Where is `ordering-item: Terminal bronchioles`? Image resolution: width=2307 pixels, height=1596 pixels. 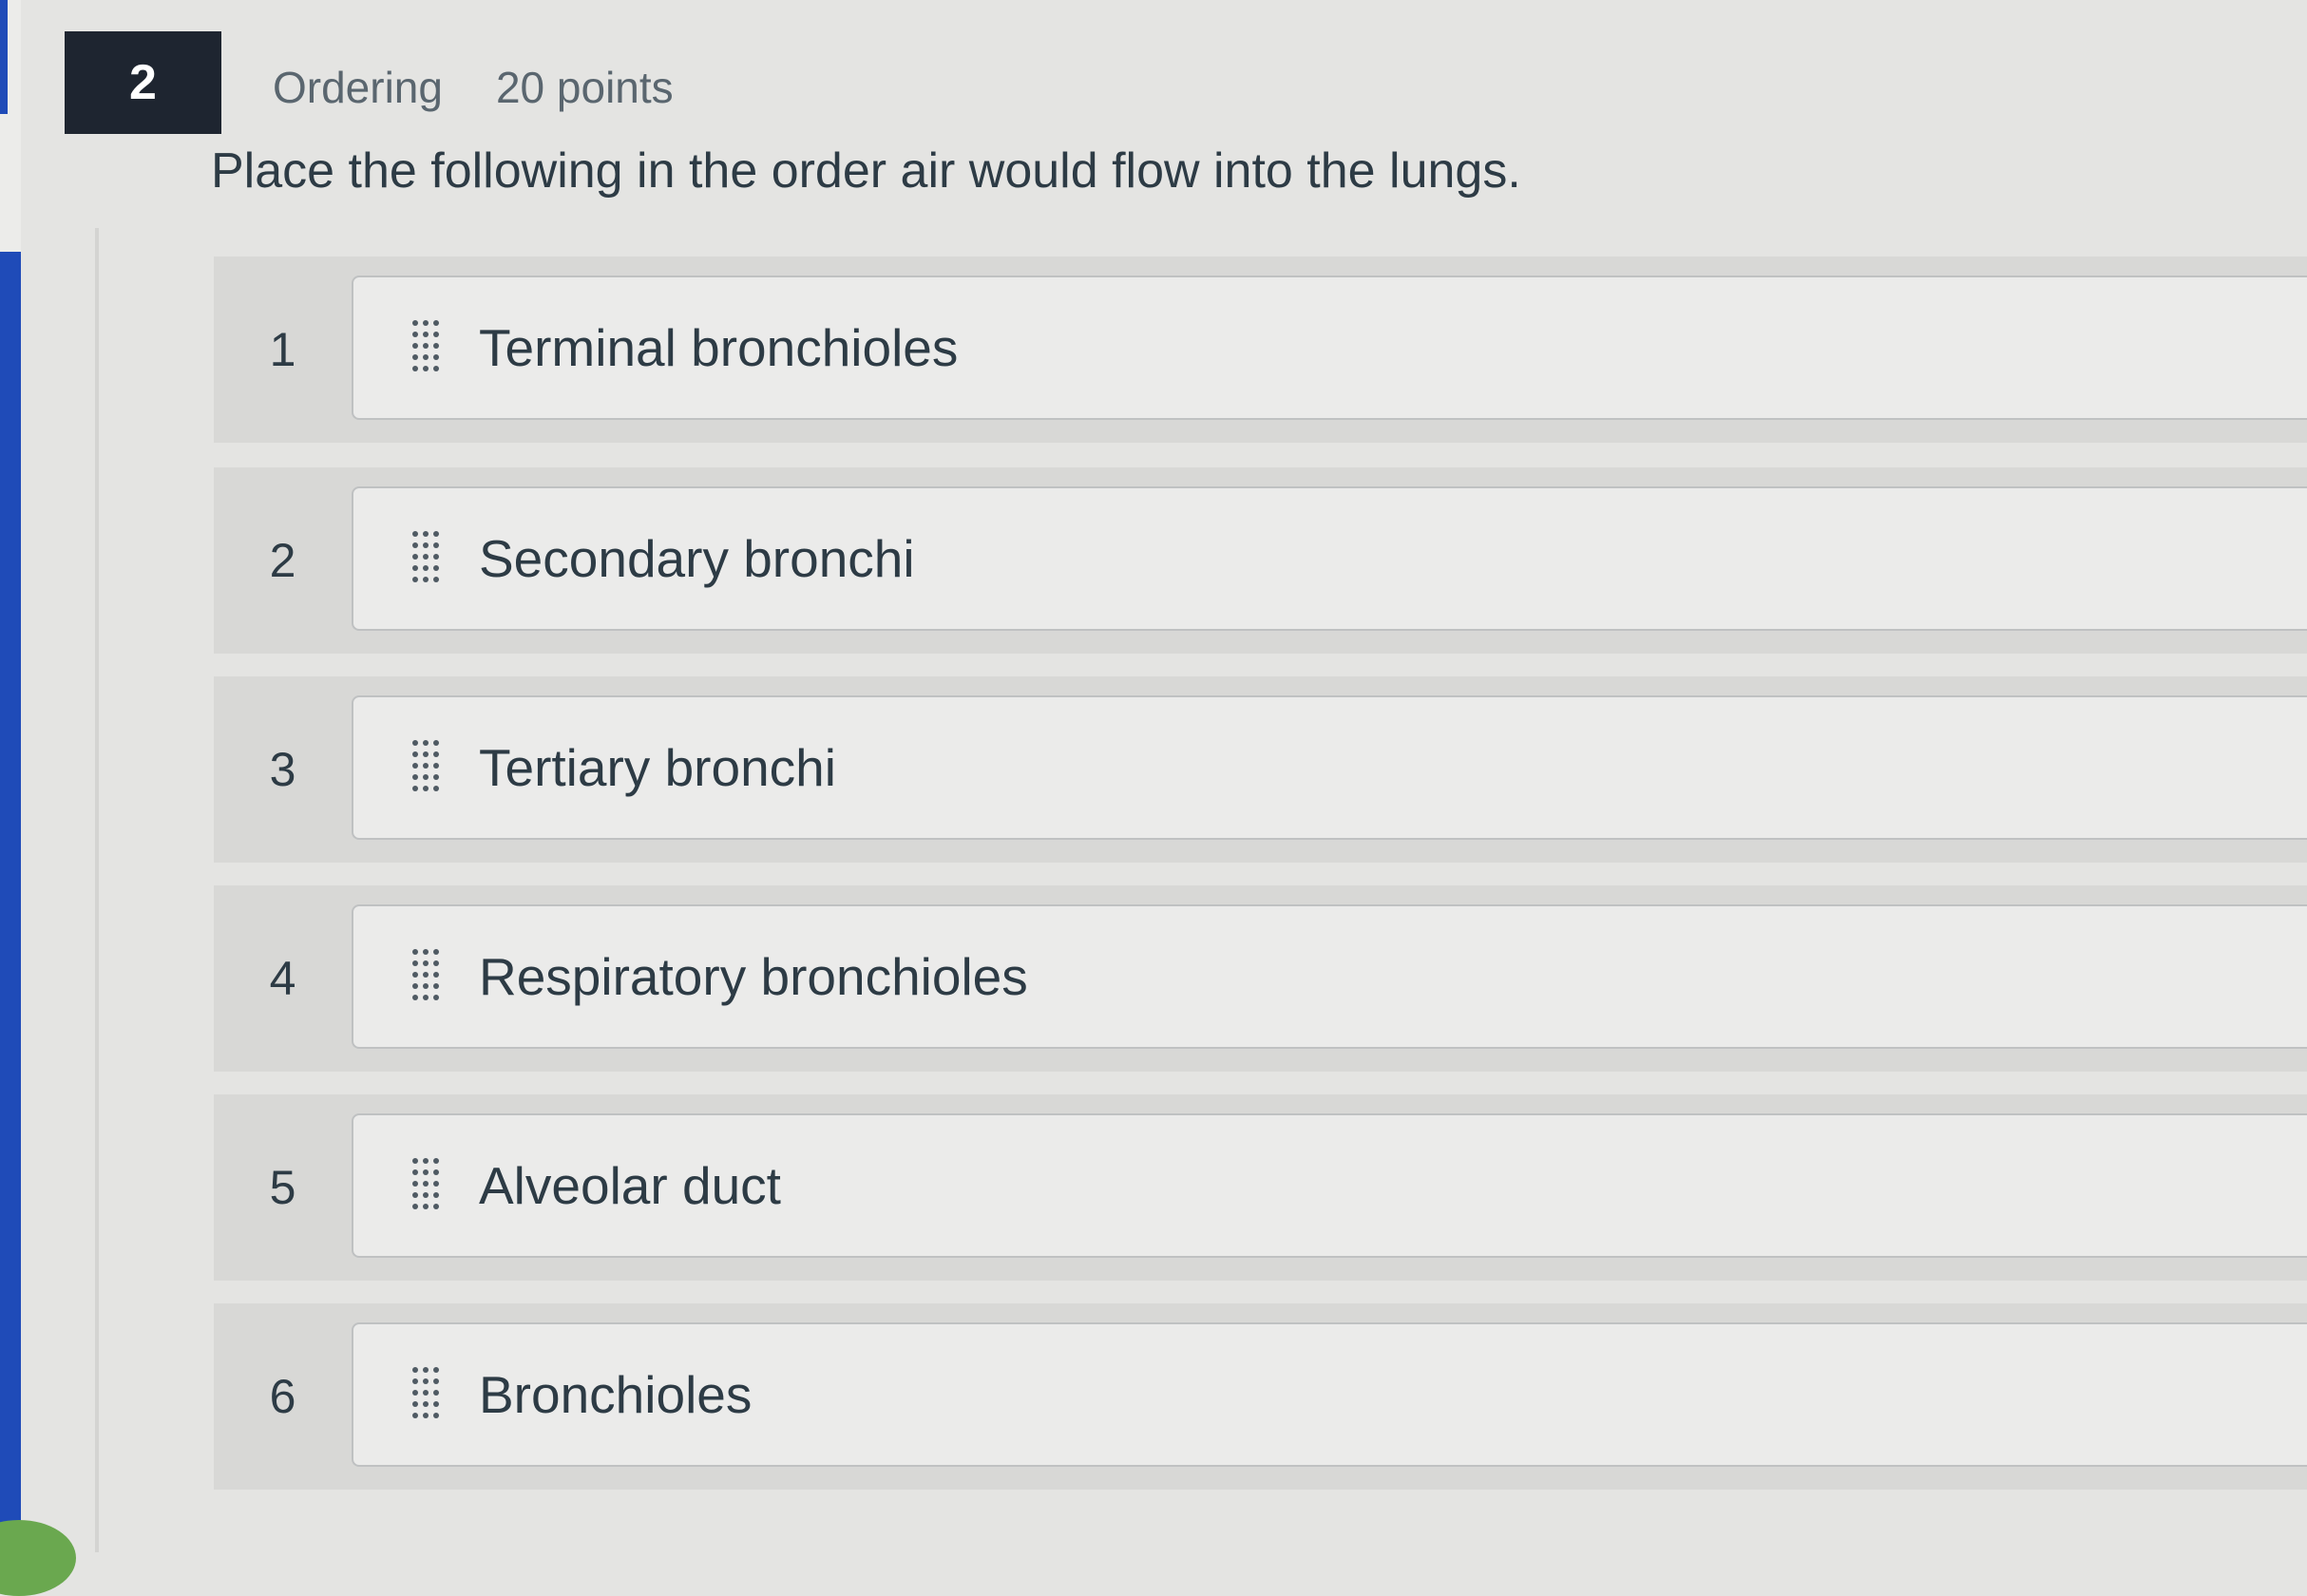
ordering-item: Terminal bronchioles is located at coordinates (1329, 348).